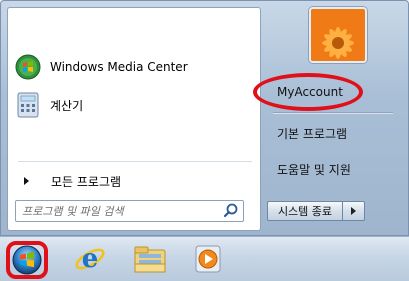 This screenshot has height=281, width=409. What do you see at coordinates (119, 67) in the screenshot?
I see `program-label: Windows Media Center` at bounding box center [119, 67].